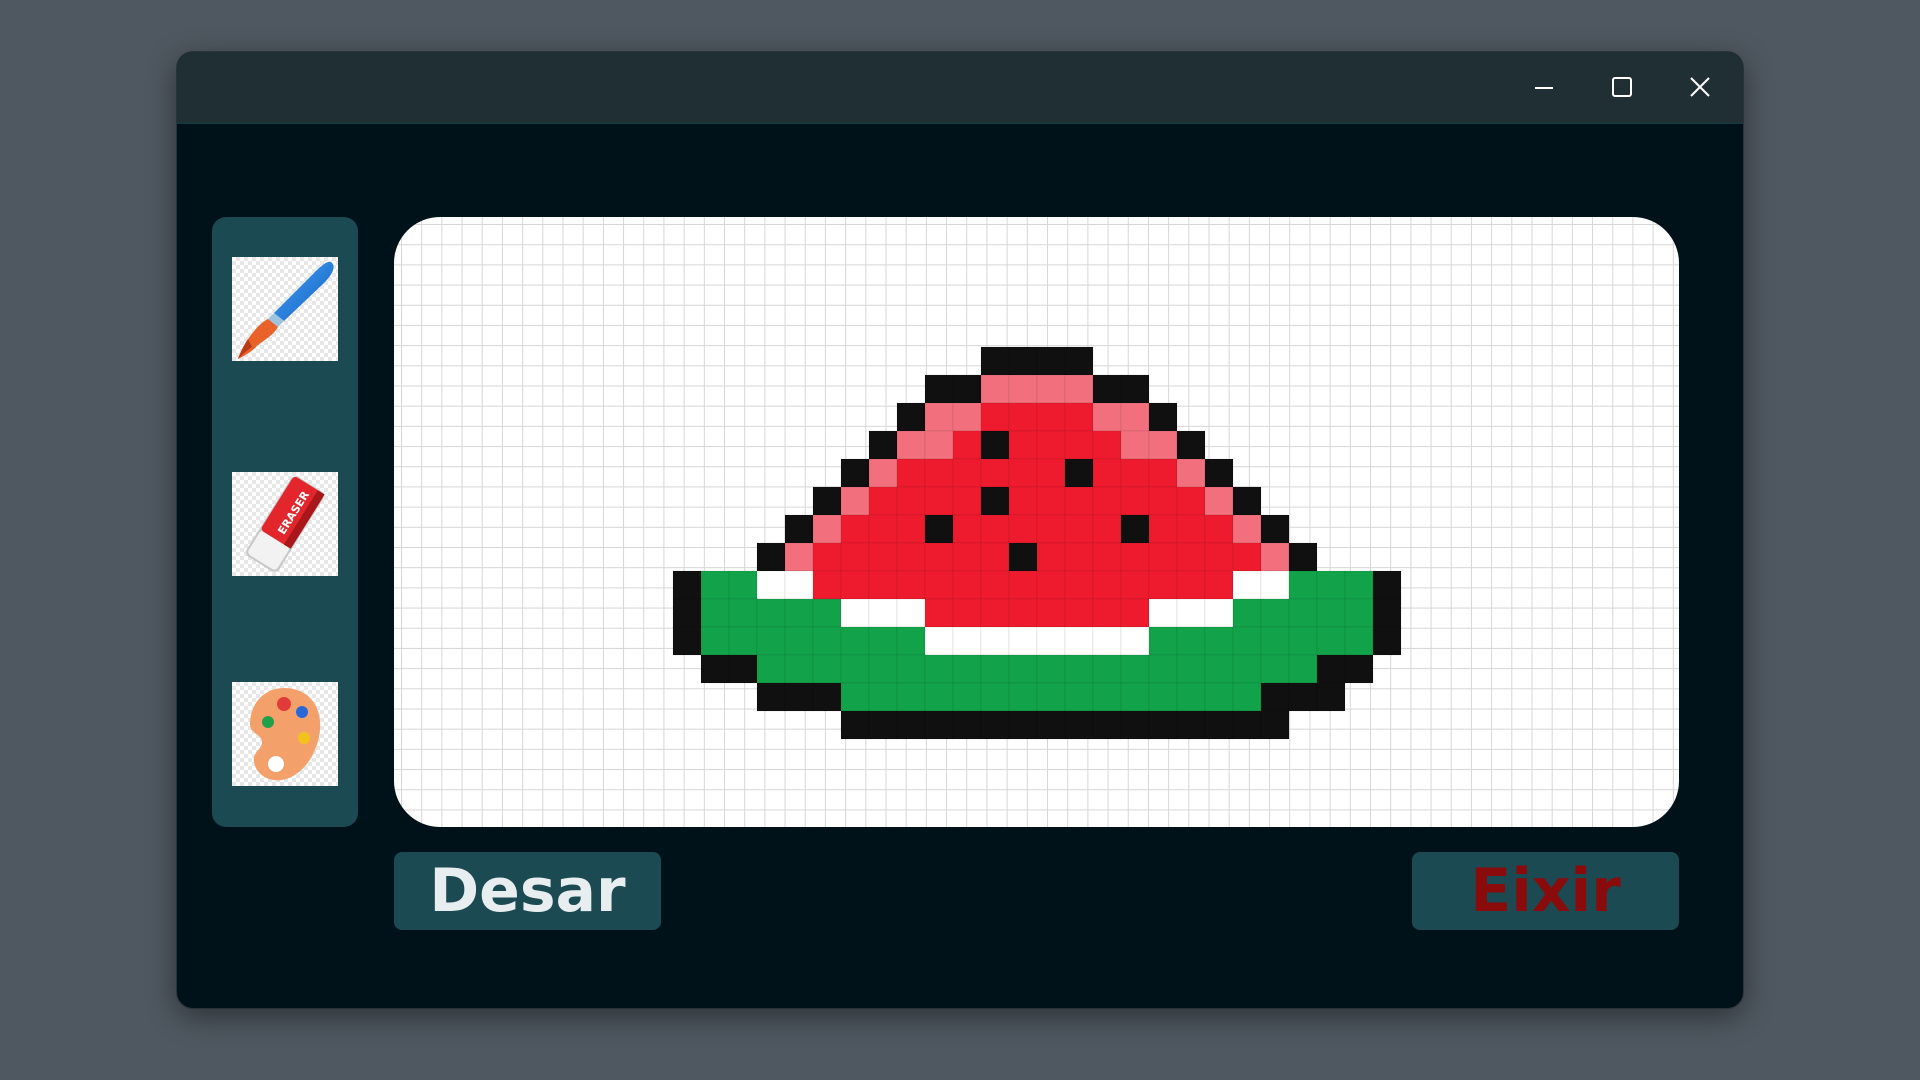 Image resolution: width=1920 pixels, height=1080 pixels. Describe the element at coordinates (1622, 87) in the screenshot. I see `maximize-button` at that location.